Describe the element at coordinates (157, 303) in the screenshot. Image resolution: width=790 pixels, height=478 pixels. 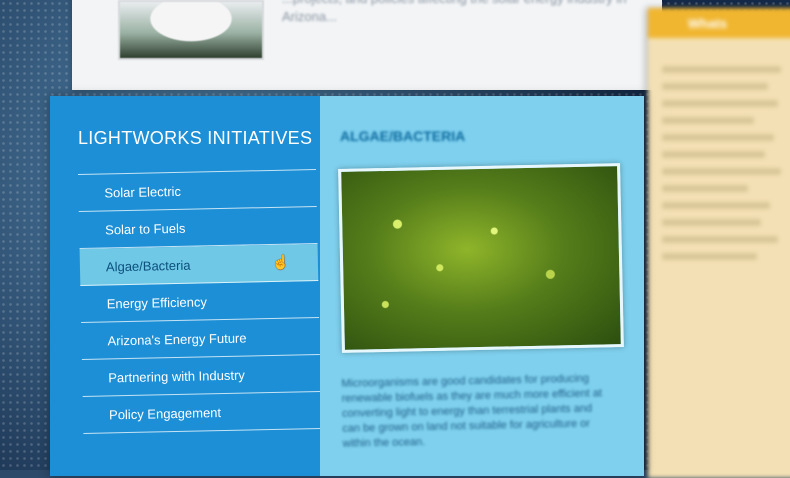
I see `sidebar-item-label: Energy Efficiency` at that location.